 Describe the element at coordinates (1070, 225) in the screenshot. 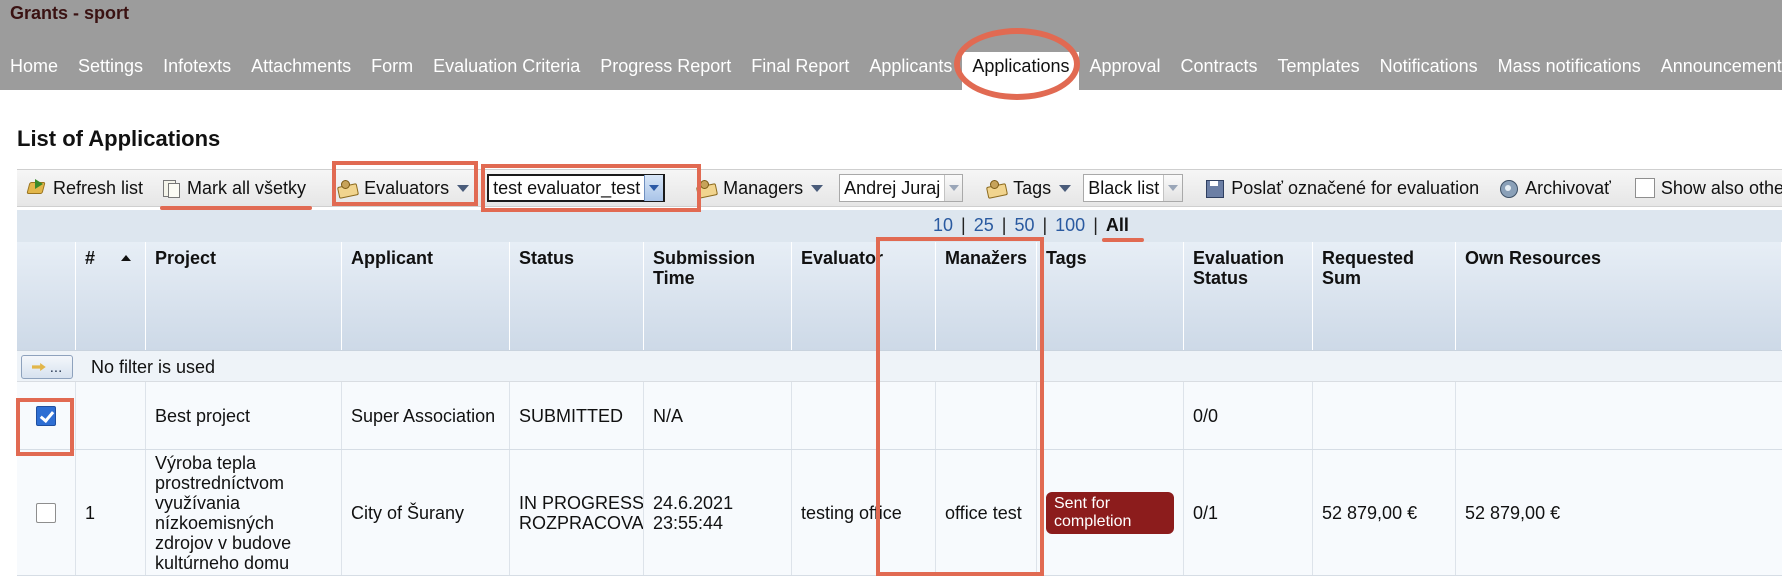

I see `page-size-100: 100` at that location.